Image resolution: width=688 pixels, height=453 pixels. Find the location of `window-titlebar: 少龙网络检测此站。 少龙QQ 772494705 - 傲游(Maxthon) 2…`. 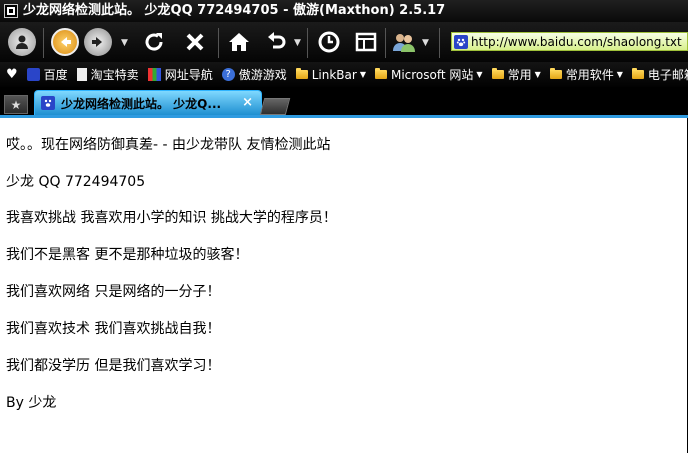

window-titlebar: 少龙网络检测此站。 少龙QQ 772494705 - 傲游(Maxthon) 2… is located at coordinates (344, 11).